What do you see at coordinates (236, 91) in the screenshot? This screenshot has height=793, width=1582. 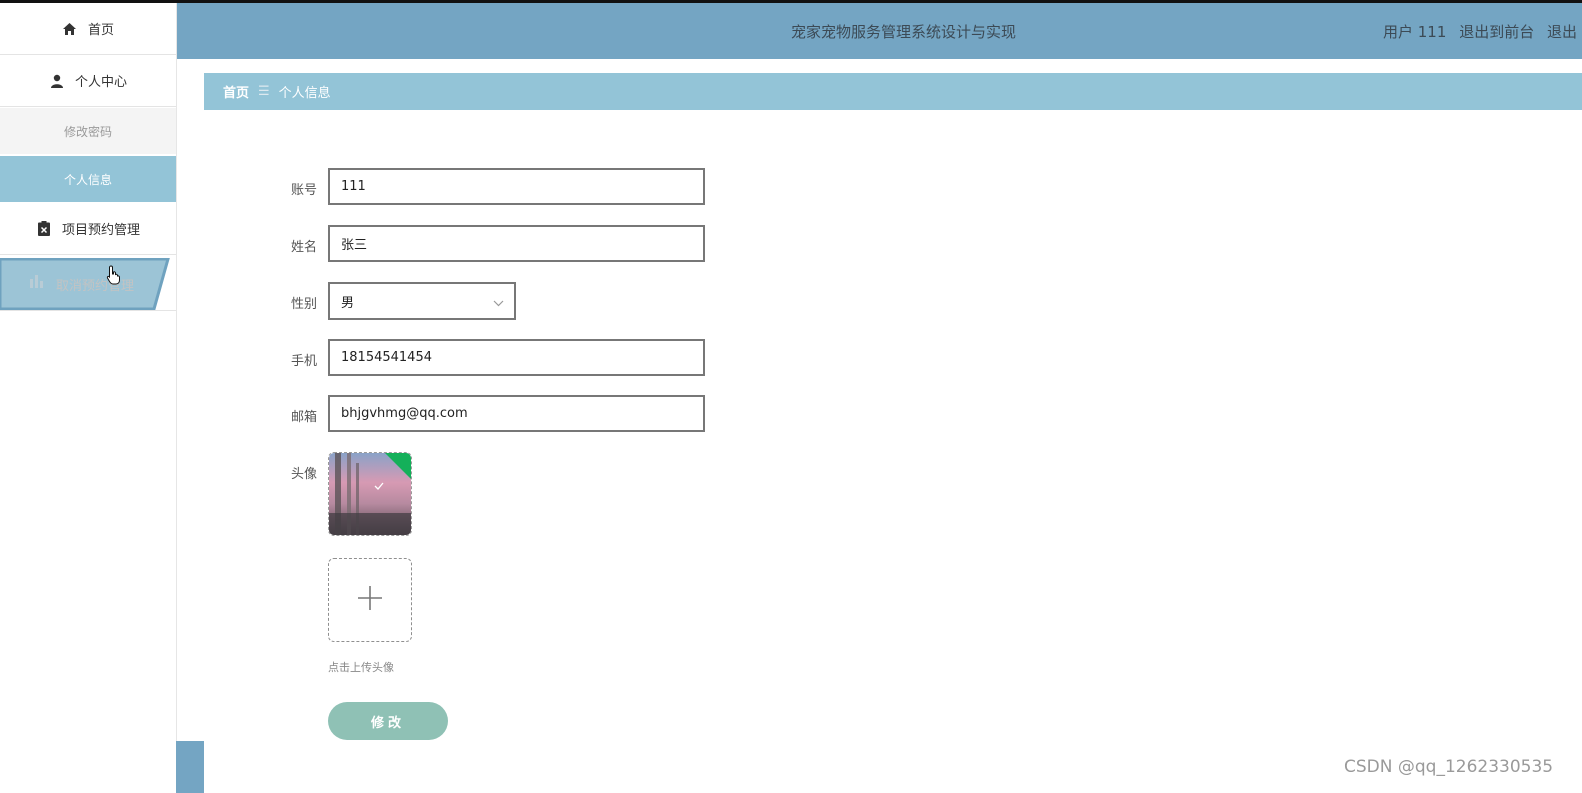 I see `breadcrumb-home: 首页` at bounding box center [236, 91].